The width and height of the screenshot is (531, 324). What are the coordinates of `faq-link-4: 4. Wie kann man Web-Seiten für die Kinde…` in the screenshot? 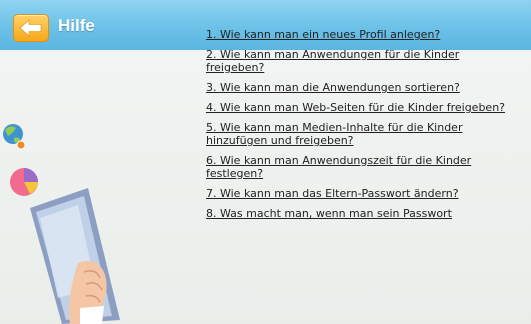 It's located at (356, 107).